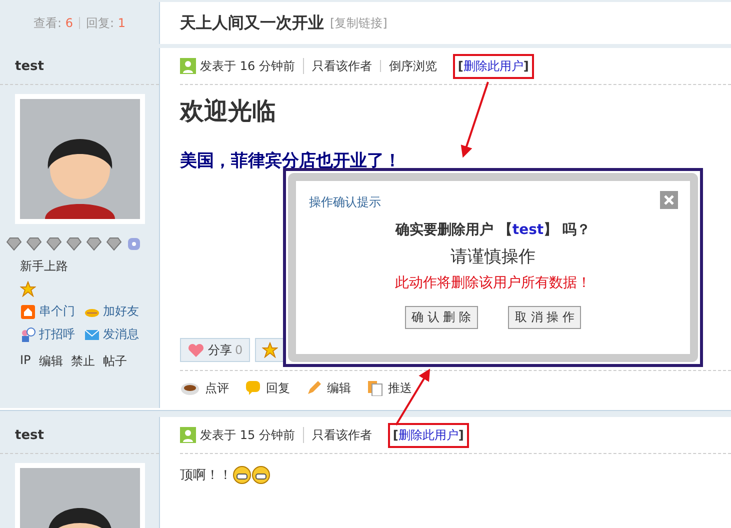 This screenshot has height=528, width=731. I want to click on profile-link: 打招呼, so click(52, 334).